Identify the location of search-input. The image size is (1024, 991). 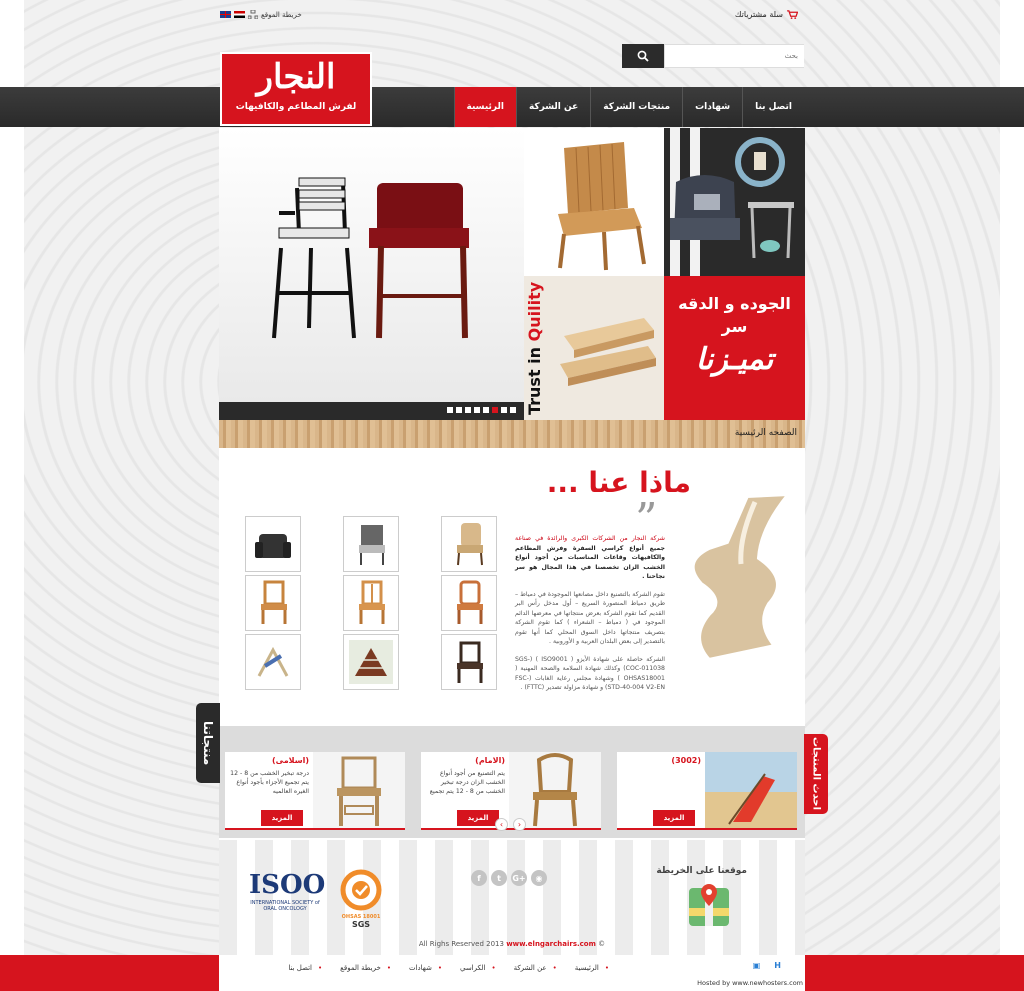
(734, 56).